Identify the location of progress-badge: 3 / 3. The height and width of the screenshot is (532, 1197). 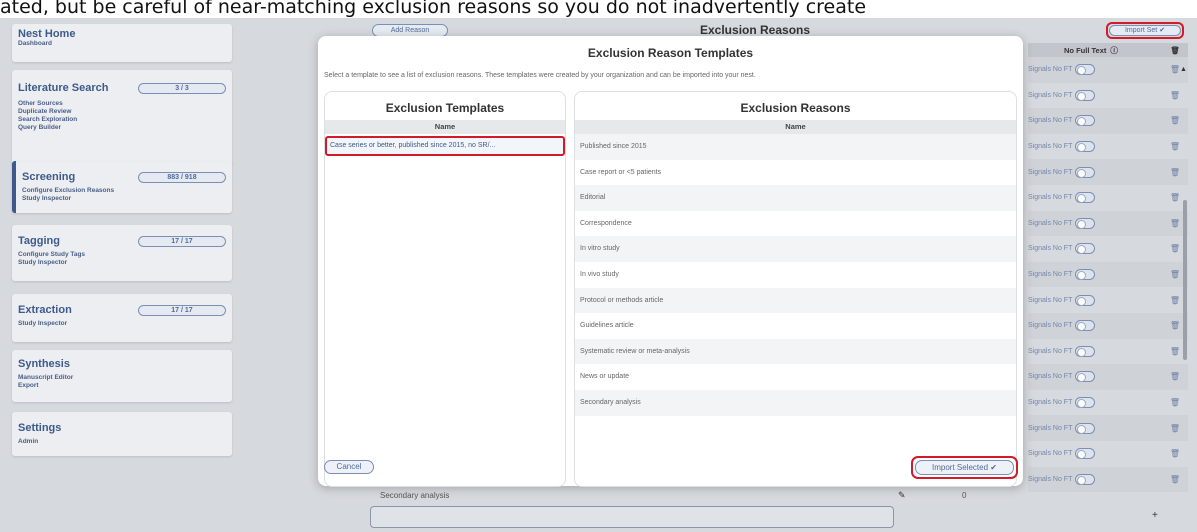
(182, 88).